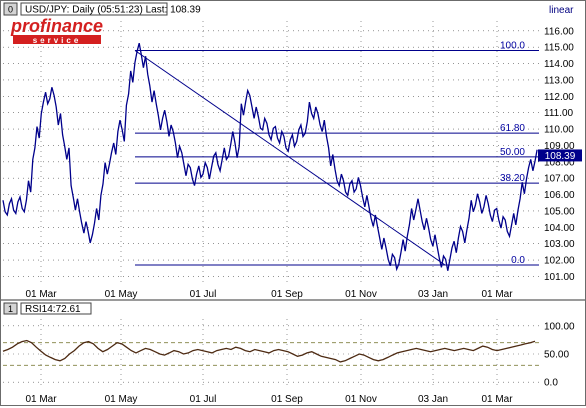 The height and width of the screenshot is (408, 586). I want to click on rsi-tick-label: 50.00, so click(556, 355).